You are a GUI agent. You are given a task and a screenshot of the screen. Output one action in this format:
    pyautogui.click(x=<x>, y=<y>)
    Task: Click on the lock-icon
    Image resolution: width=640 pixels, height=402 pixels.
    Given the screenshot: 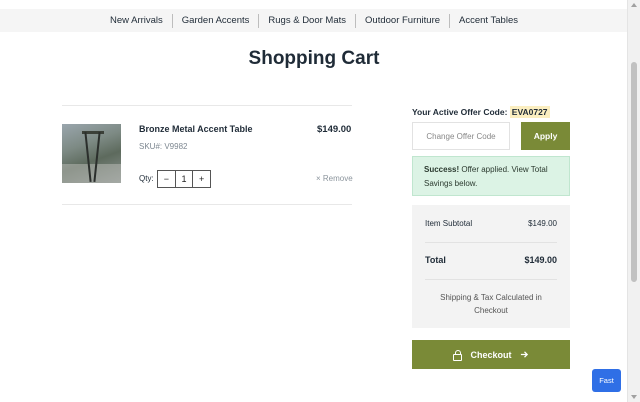 What is the action you would take?
    pyautogui.click(x=458, y=355)
    